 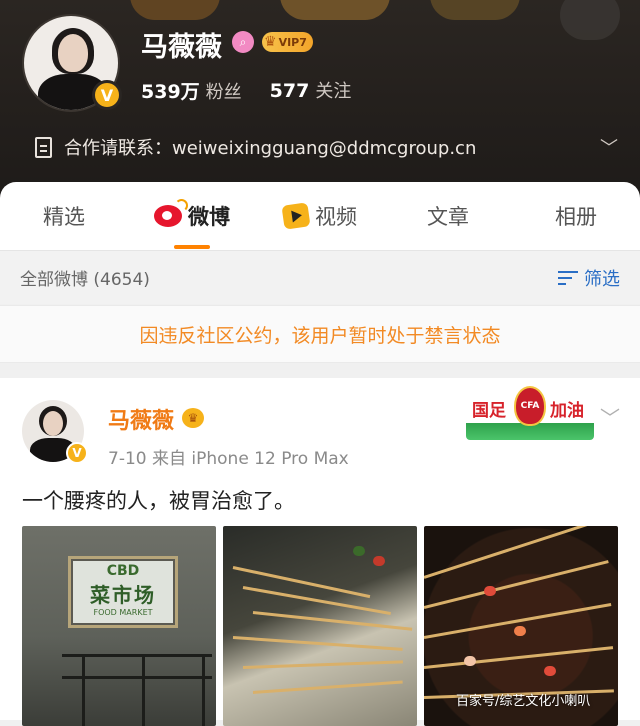 I want to click on filter-button: 筛选, so click(x=589, y=278).